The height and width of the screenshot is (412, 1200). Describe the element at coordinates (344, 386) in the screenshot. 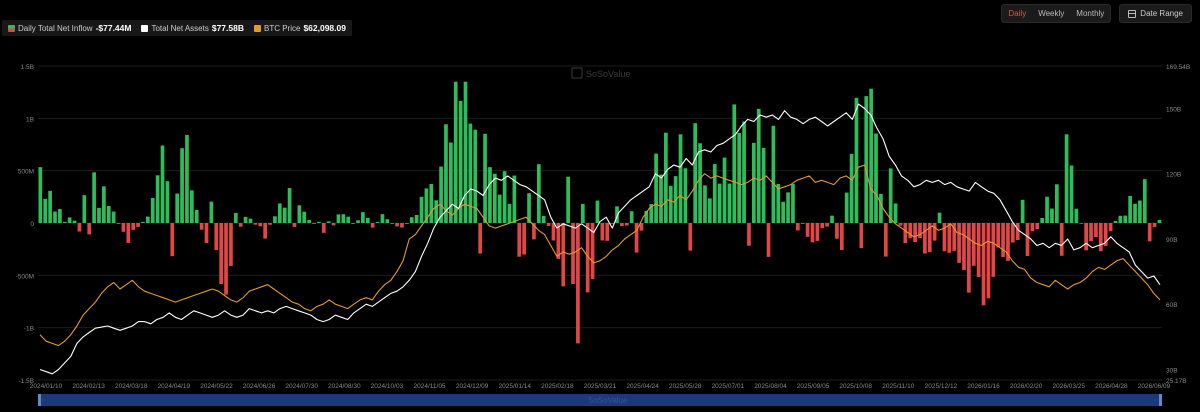

I see `x-tick-label: 2024/08/30` at that location.